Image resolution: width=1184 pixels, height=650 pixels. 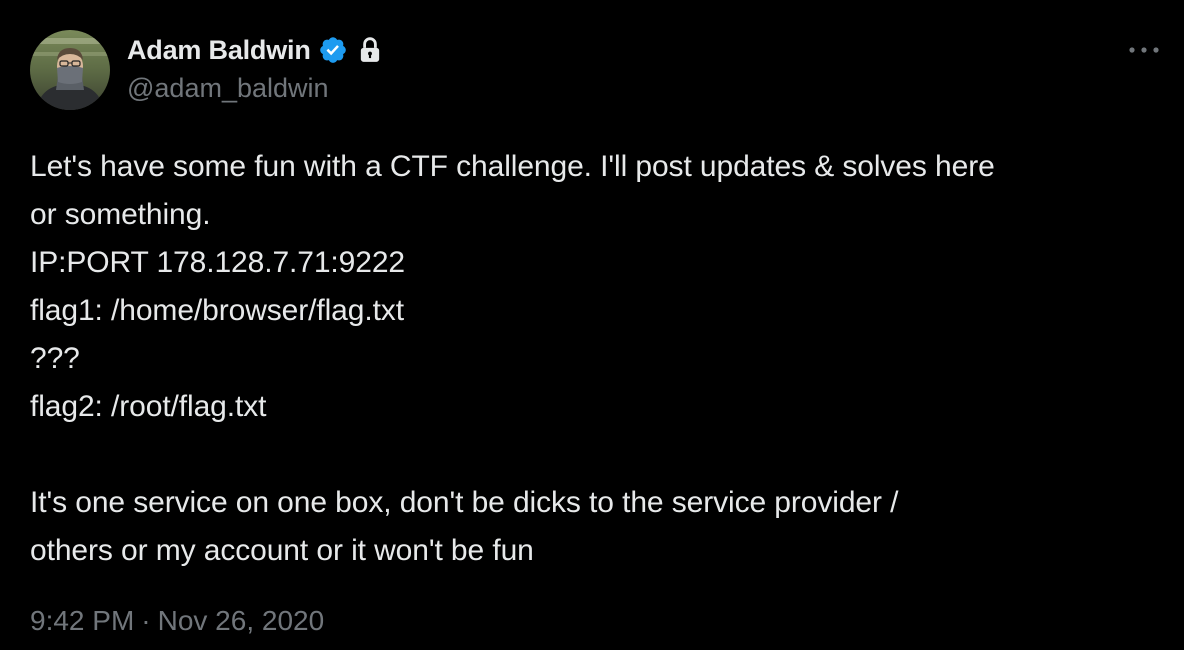 I want to click on tweet-date: Nov 26, 2020, so click(x=241, y=621).